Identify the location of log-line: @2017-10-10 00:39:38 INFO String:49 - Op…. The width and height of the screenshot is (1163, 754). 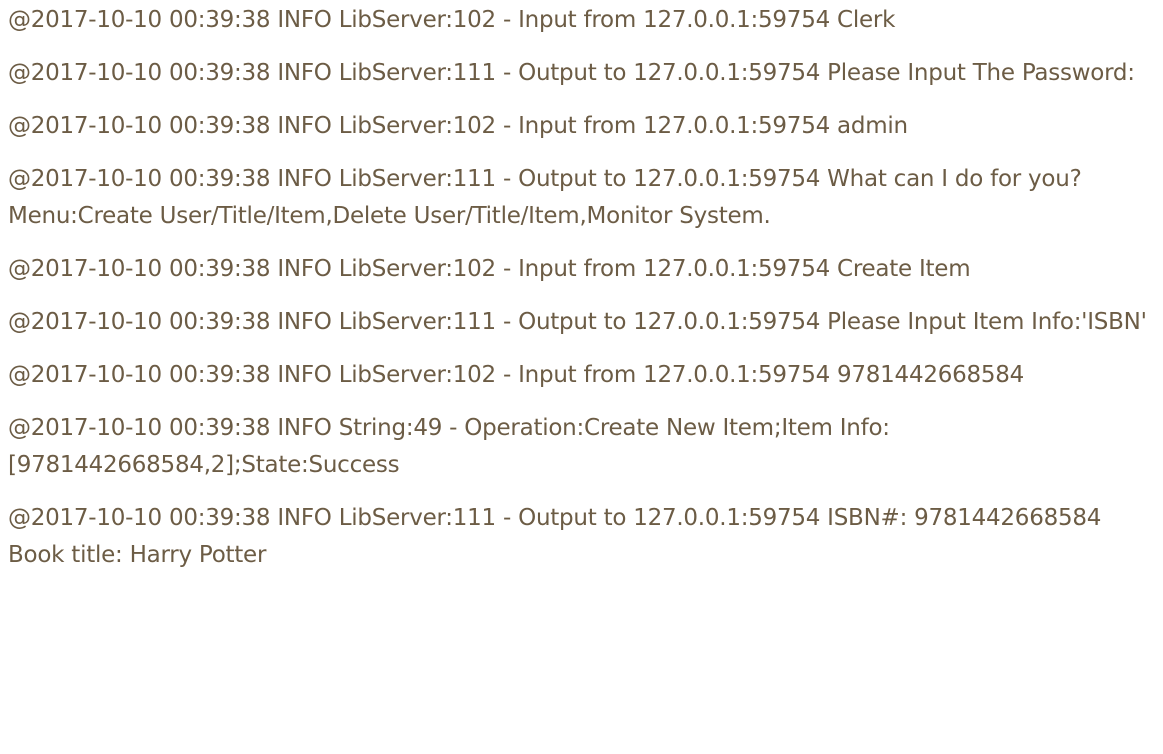
(449, 446).